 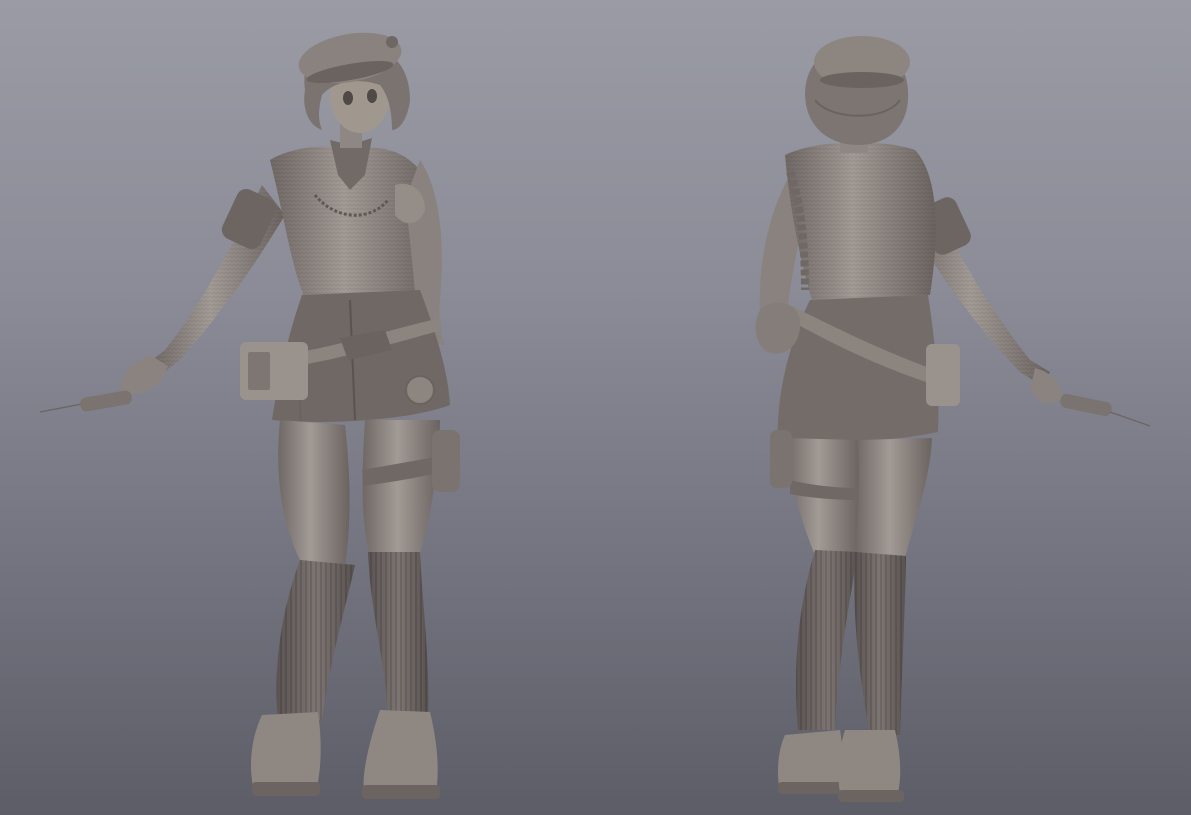 What do you see at coordinates (392, 42) in the screenshot?
I see `front-beret-badge` at bounding box center [392, 42].